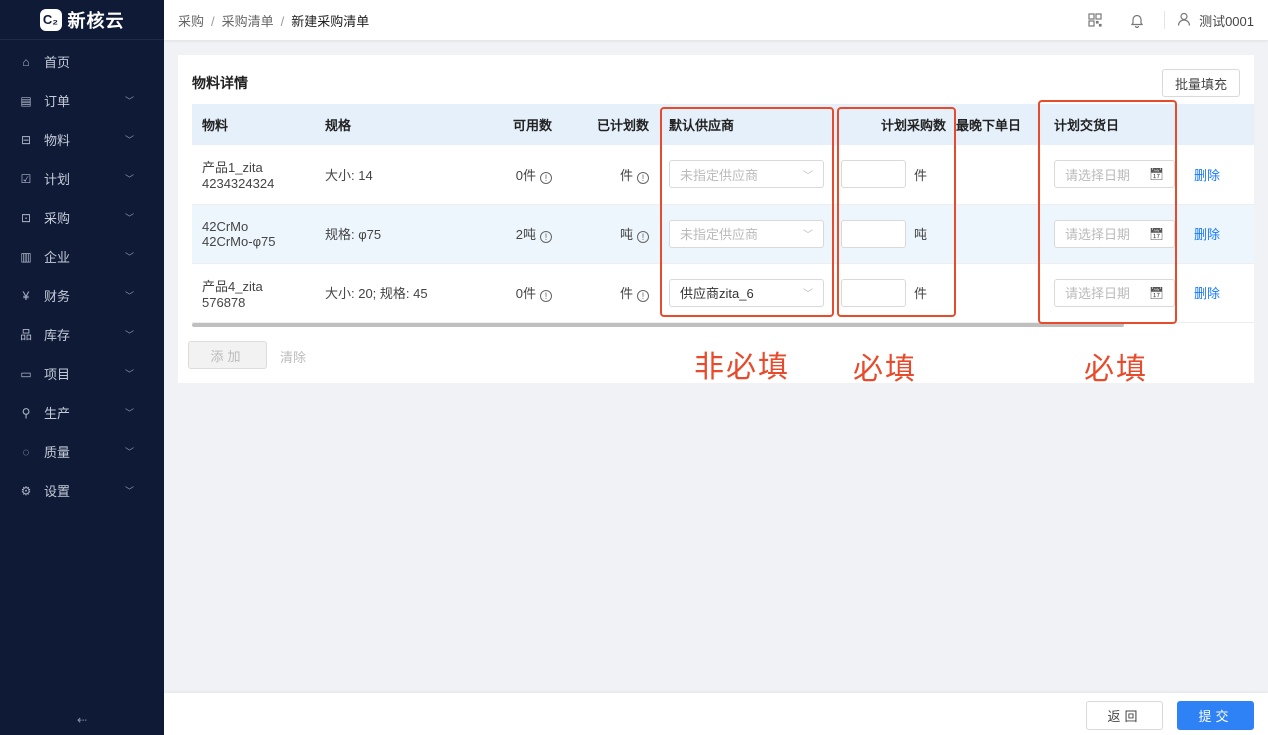  I want to click on breadcrumb: 采购 / 采购清单 / 新建采购清单, so click(273, 20).